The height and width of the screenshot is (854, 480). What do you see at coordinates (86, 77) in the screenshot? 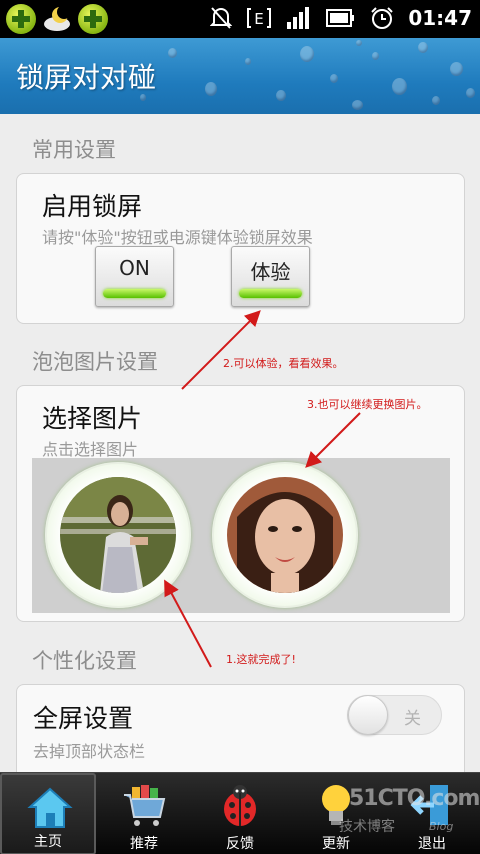
I see `page-title: 锁屏对对碰` at bounding box center [86, 77].